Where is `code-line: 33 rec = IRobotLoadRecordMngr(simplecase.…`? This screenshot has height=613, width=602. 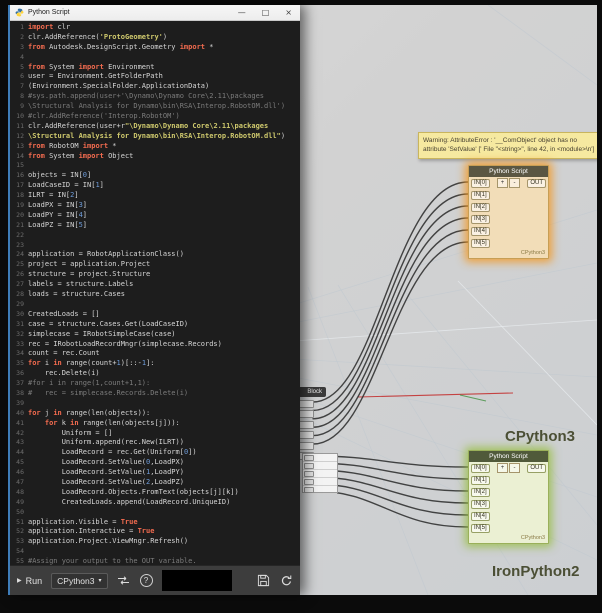 code-line: 33 rec = IRobotLoadRecordMngr(simplecase.… is located at coordinates (155, 345).